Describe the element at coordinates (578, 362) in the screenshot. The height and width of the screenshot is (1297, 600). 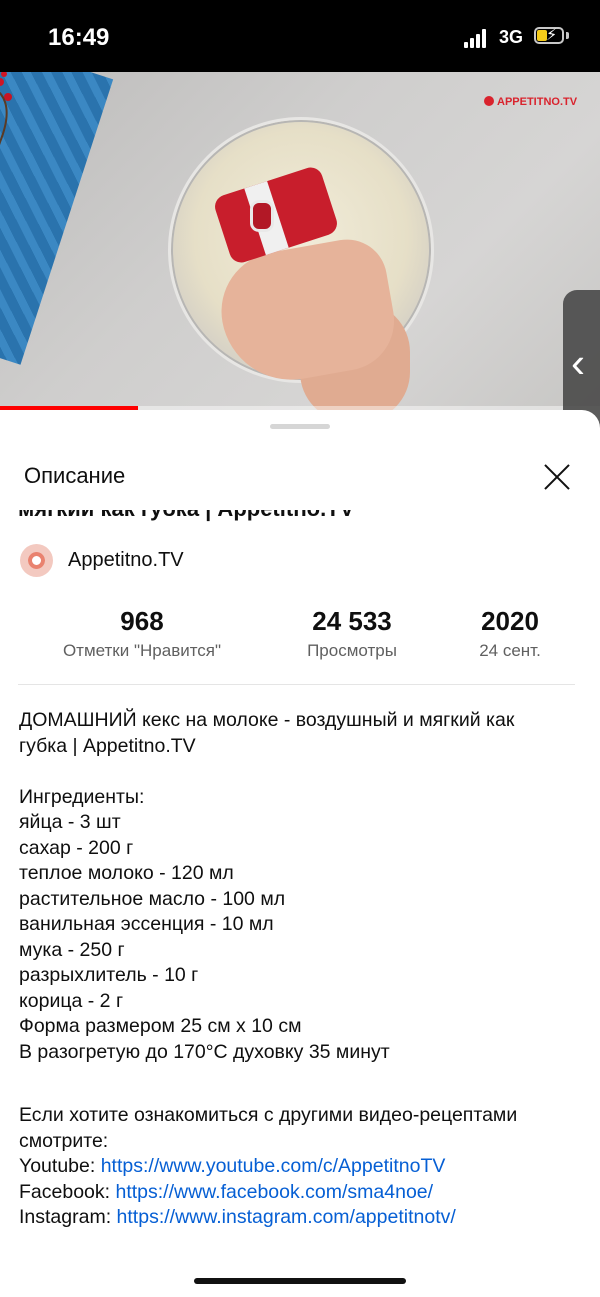
I see `chevron-left-icon: ‹` at that location.